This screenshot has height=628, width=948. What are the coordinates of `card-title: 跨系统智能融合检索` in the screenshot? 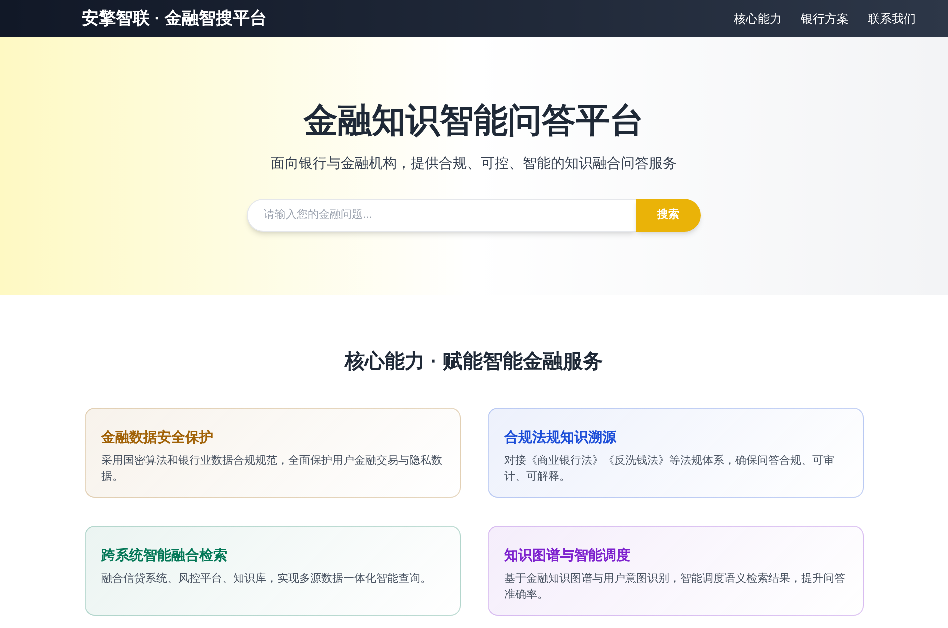 It's located at (165, 555).